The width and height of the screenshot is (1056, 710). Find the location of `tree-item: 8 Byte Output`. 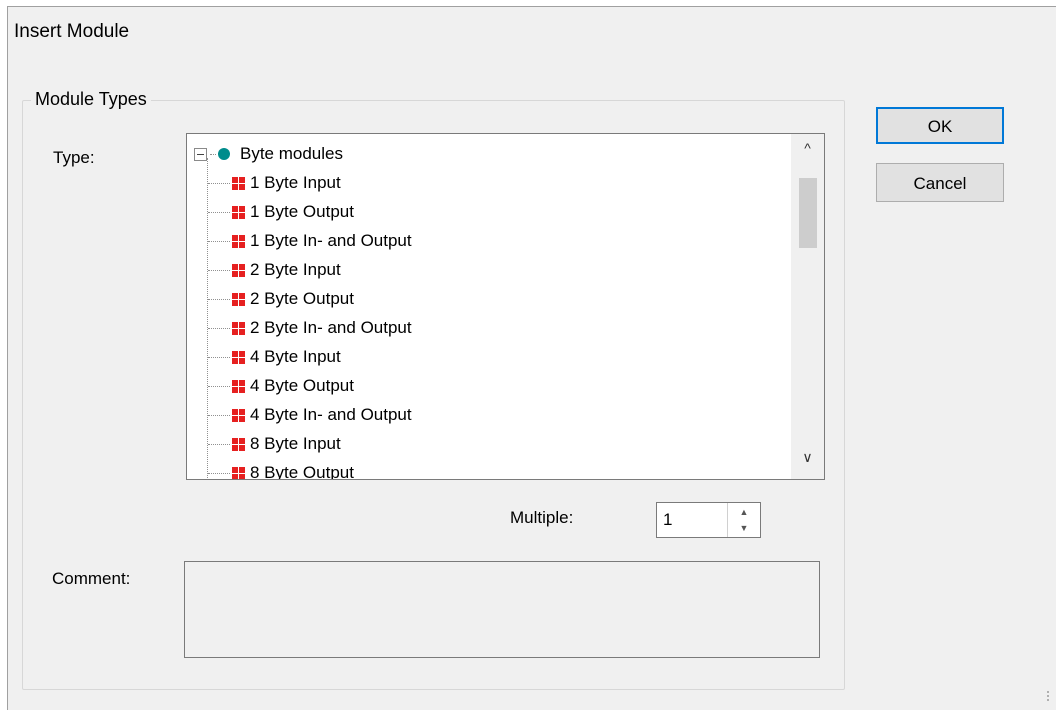

tree-item: 8 Byte Output is located at coordinates (281, 470).